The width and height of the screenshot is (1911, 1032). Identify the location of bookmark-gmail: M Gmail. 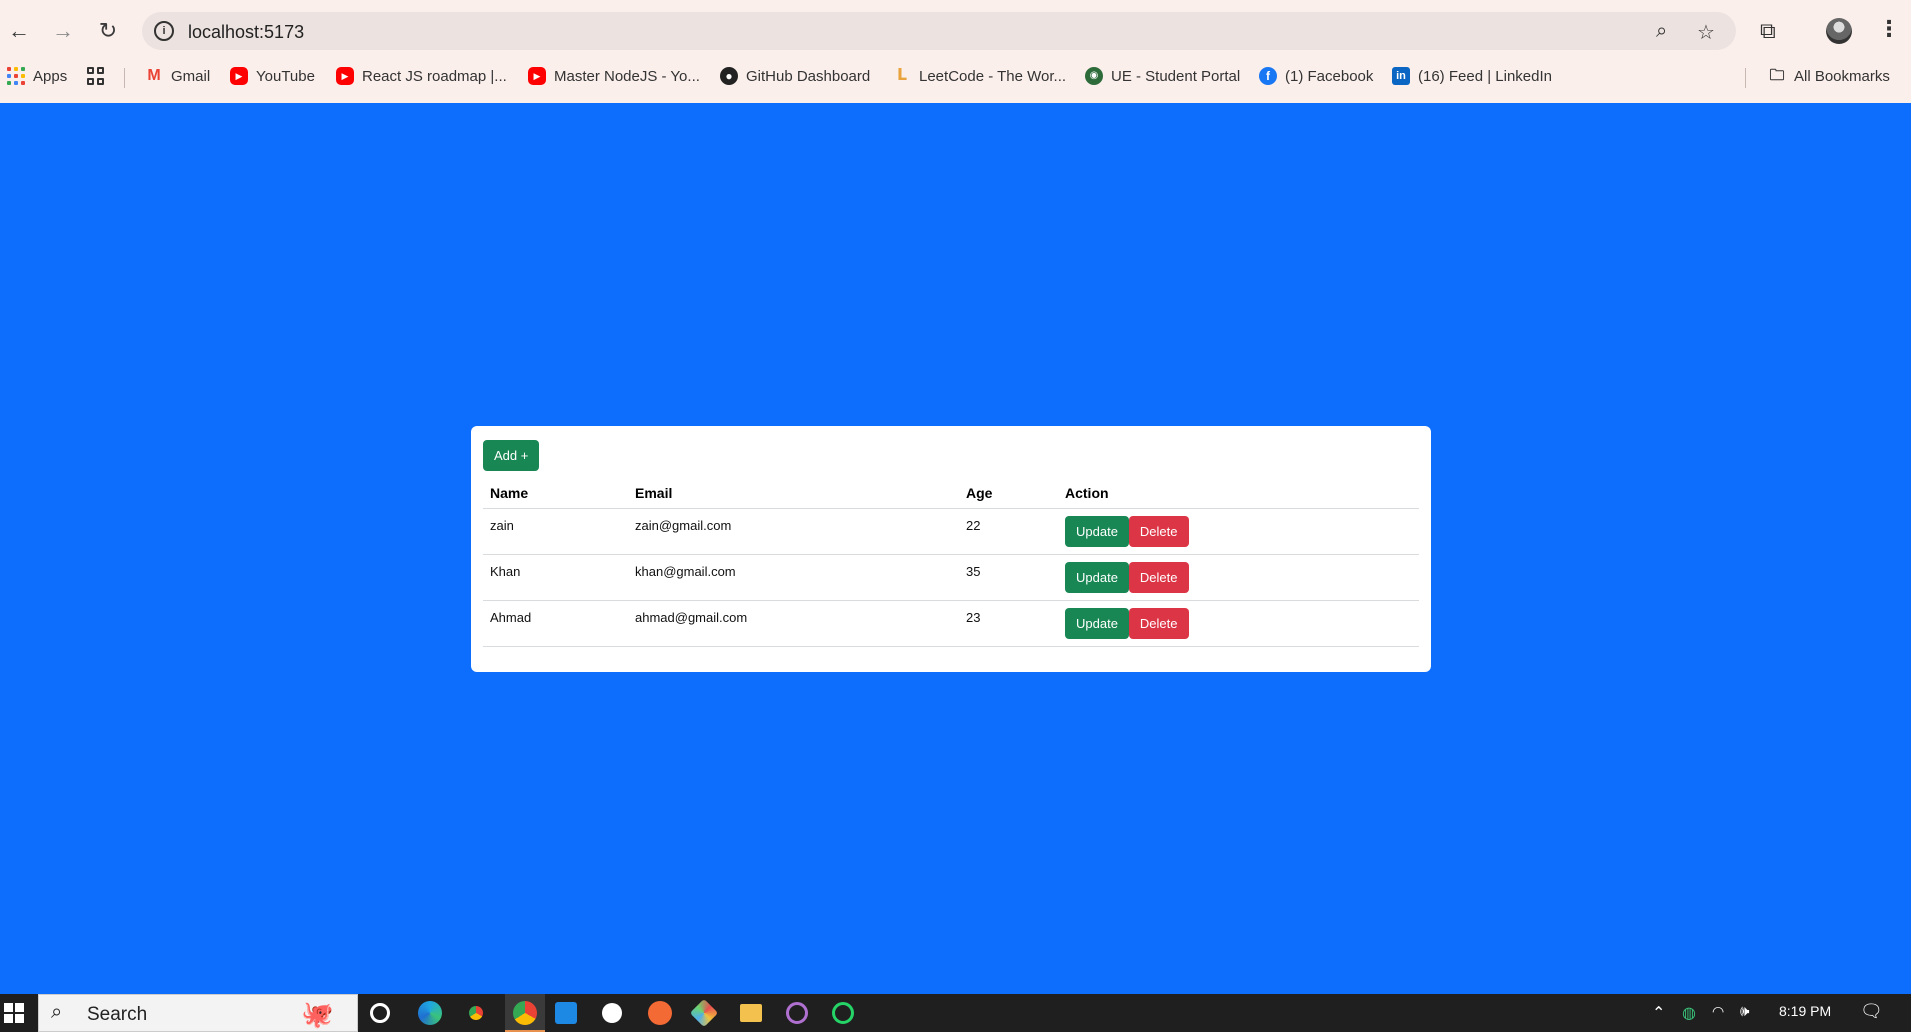
(177, 76).